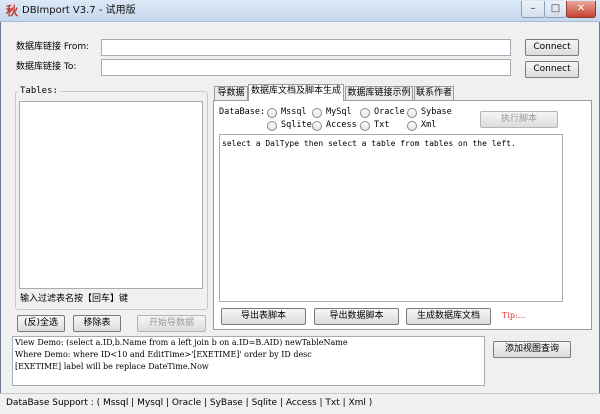 This screenshot has height=414, width=600. Describe the element at coordinates (581, 9) in the screenshot. I see `close-button: ✕` at that location.